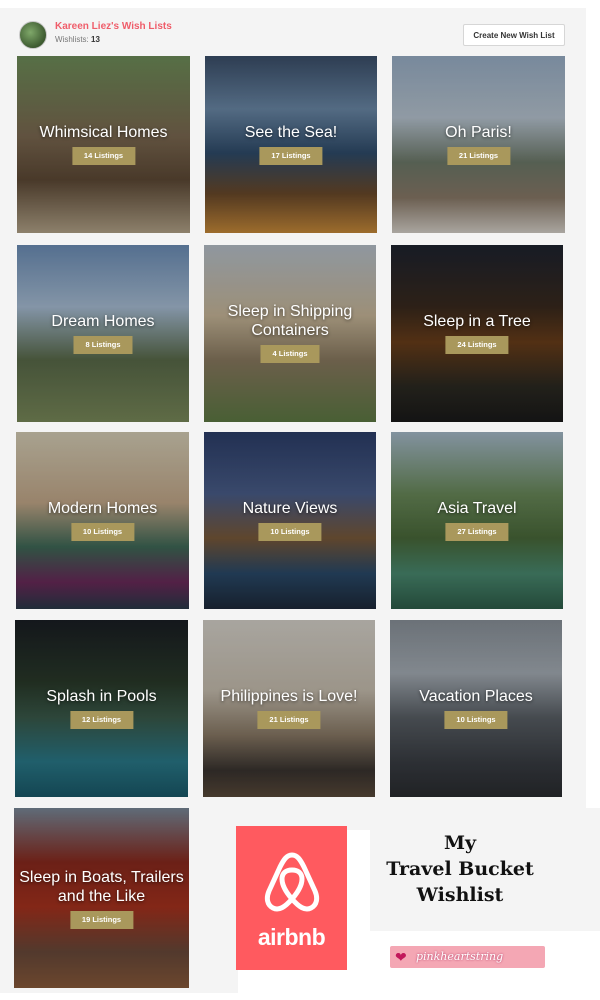 This screenshot has height=1000, width=600. Describe the element at coordinates (72, 39) in the screenshot. I see `wishlists-label: Wishlists:` at that location.